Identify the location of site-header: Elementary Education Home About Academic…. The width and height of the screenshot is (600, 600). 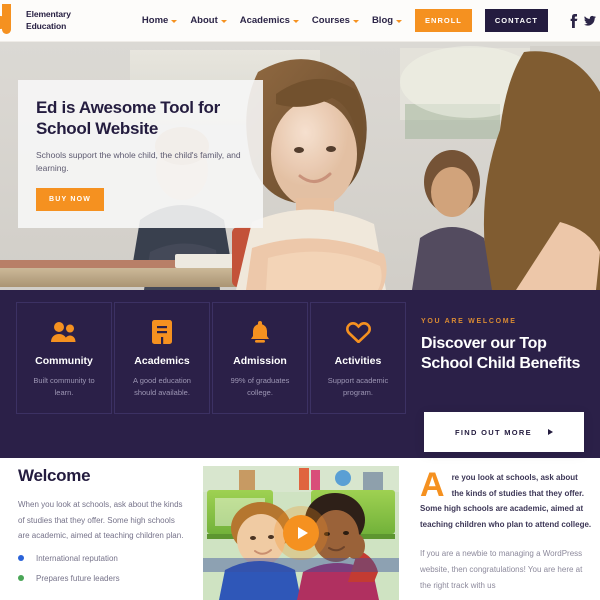
(300, 21).